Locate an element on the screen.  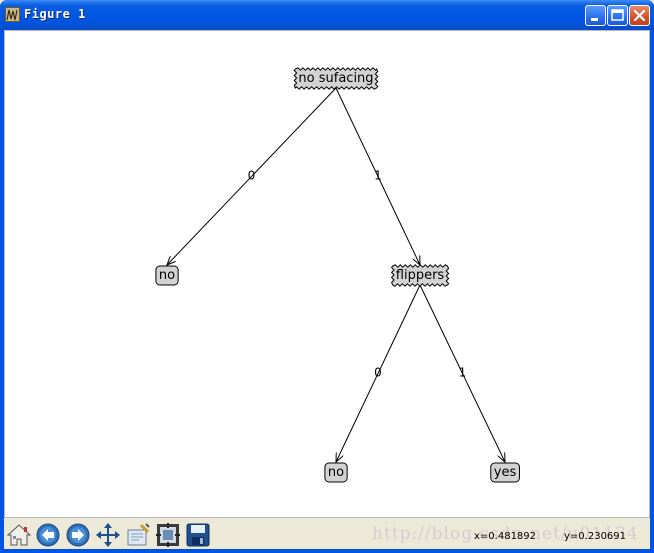
title-bar: Figure 1 is located at coordinates (327, 15).